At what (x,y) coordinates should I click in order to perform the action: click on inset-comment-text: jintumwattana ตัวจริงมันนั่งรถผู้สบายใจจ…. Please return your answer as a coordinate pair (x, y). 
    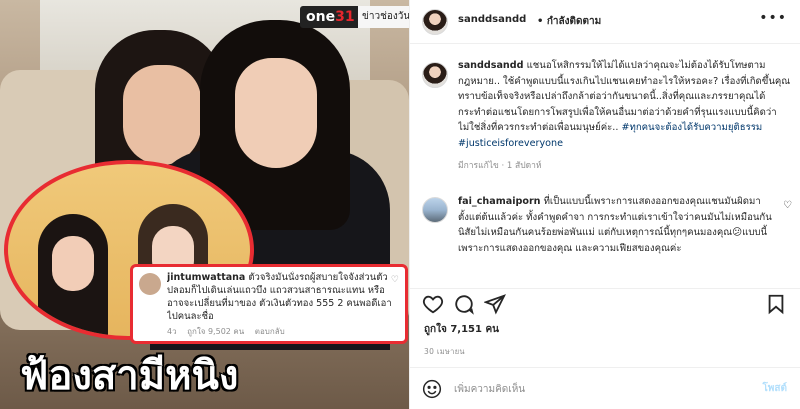
    Looking at the image, I should click on (279, 297).